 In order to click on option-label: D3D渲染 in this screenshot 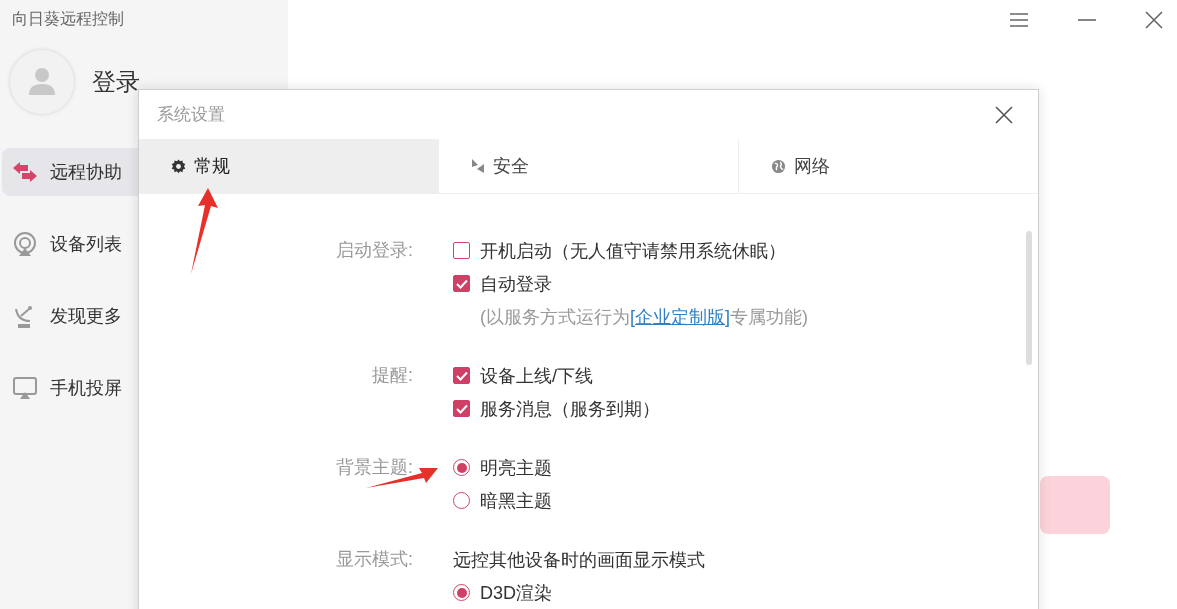, I will do `click(516, 593)`.